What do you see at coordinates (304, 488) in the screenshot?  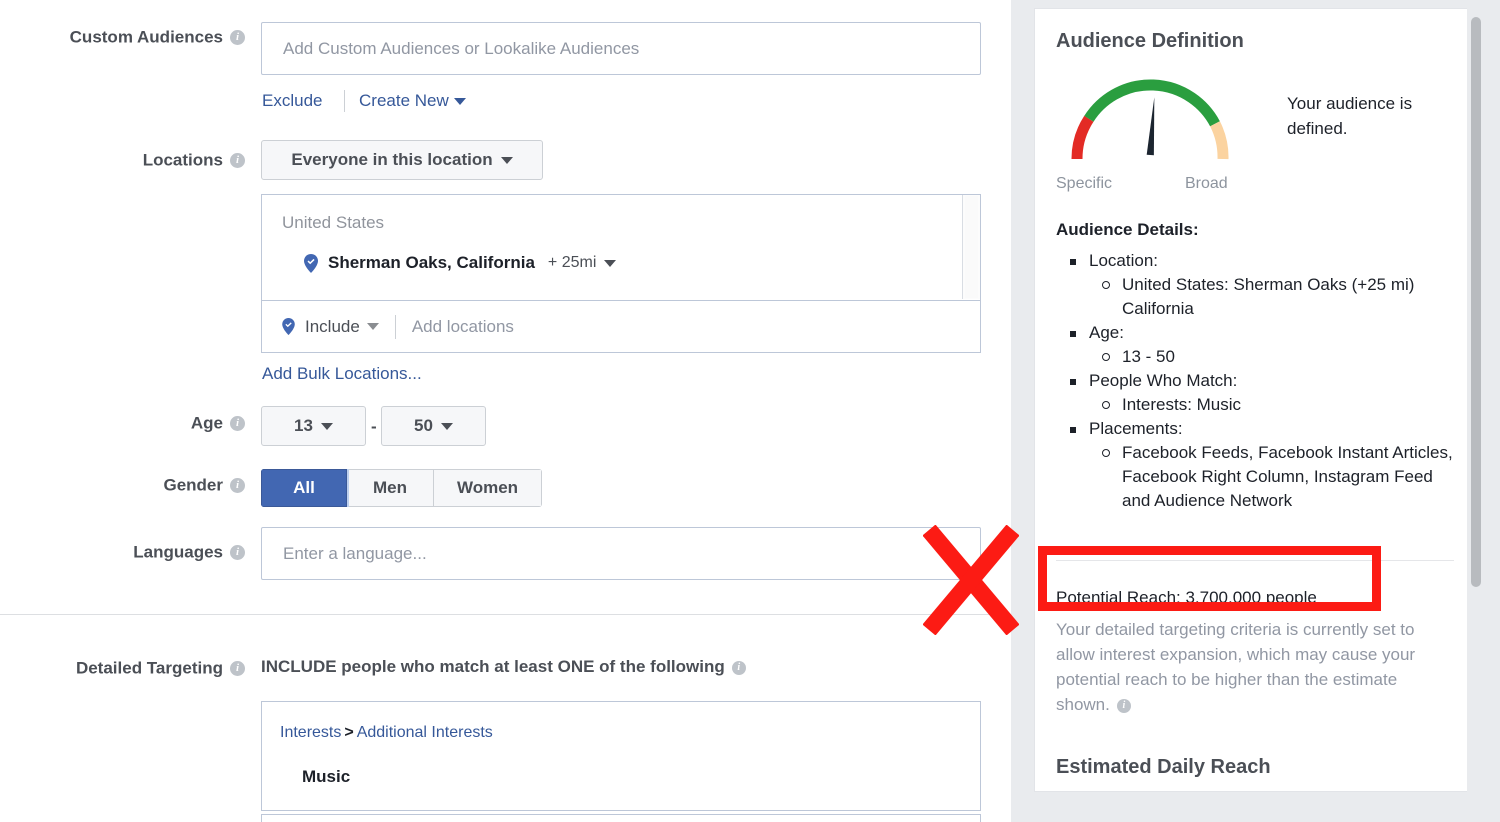 I see `gender-option-all: All` at bounding box center [304, 488].